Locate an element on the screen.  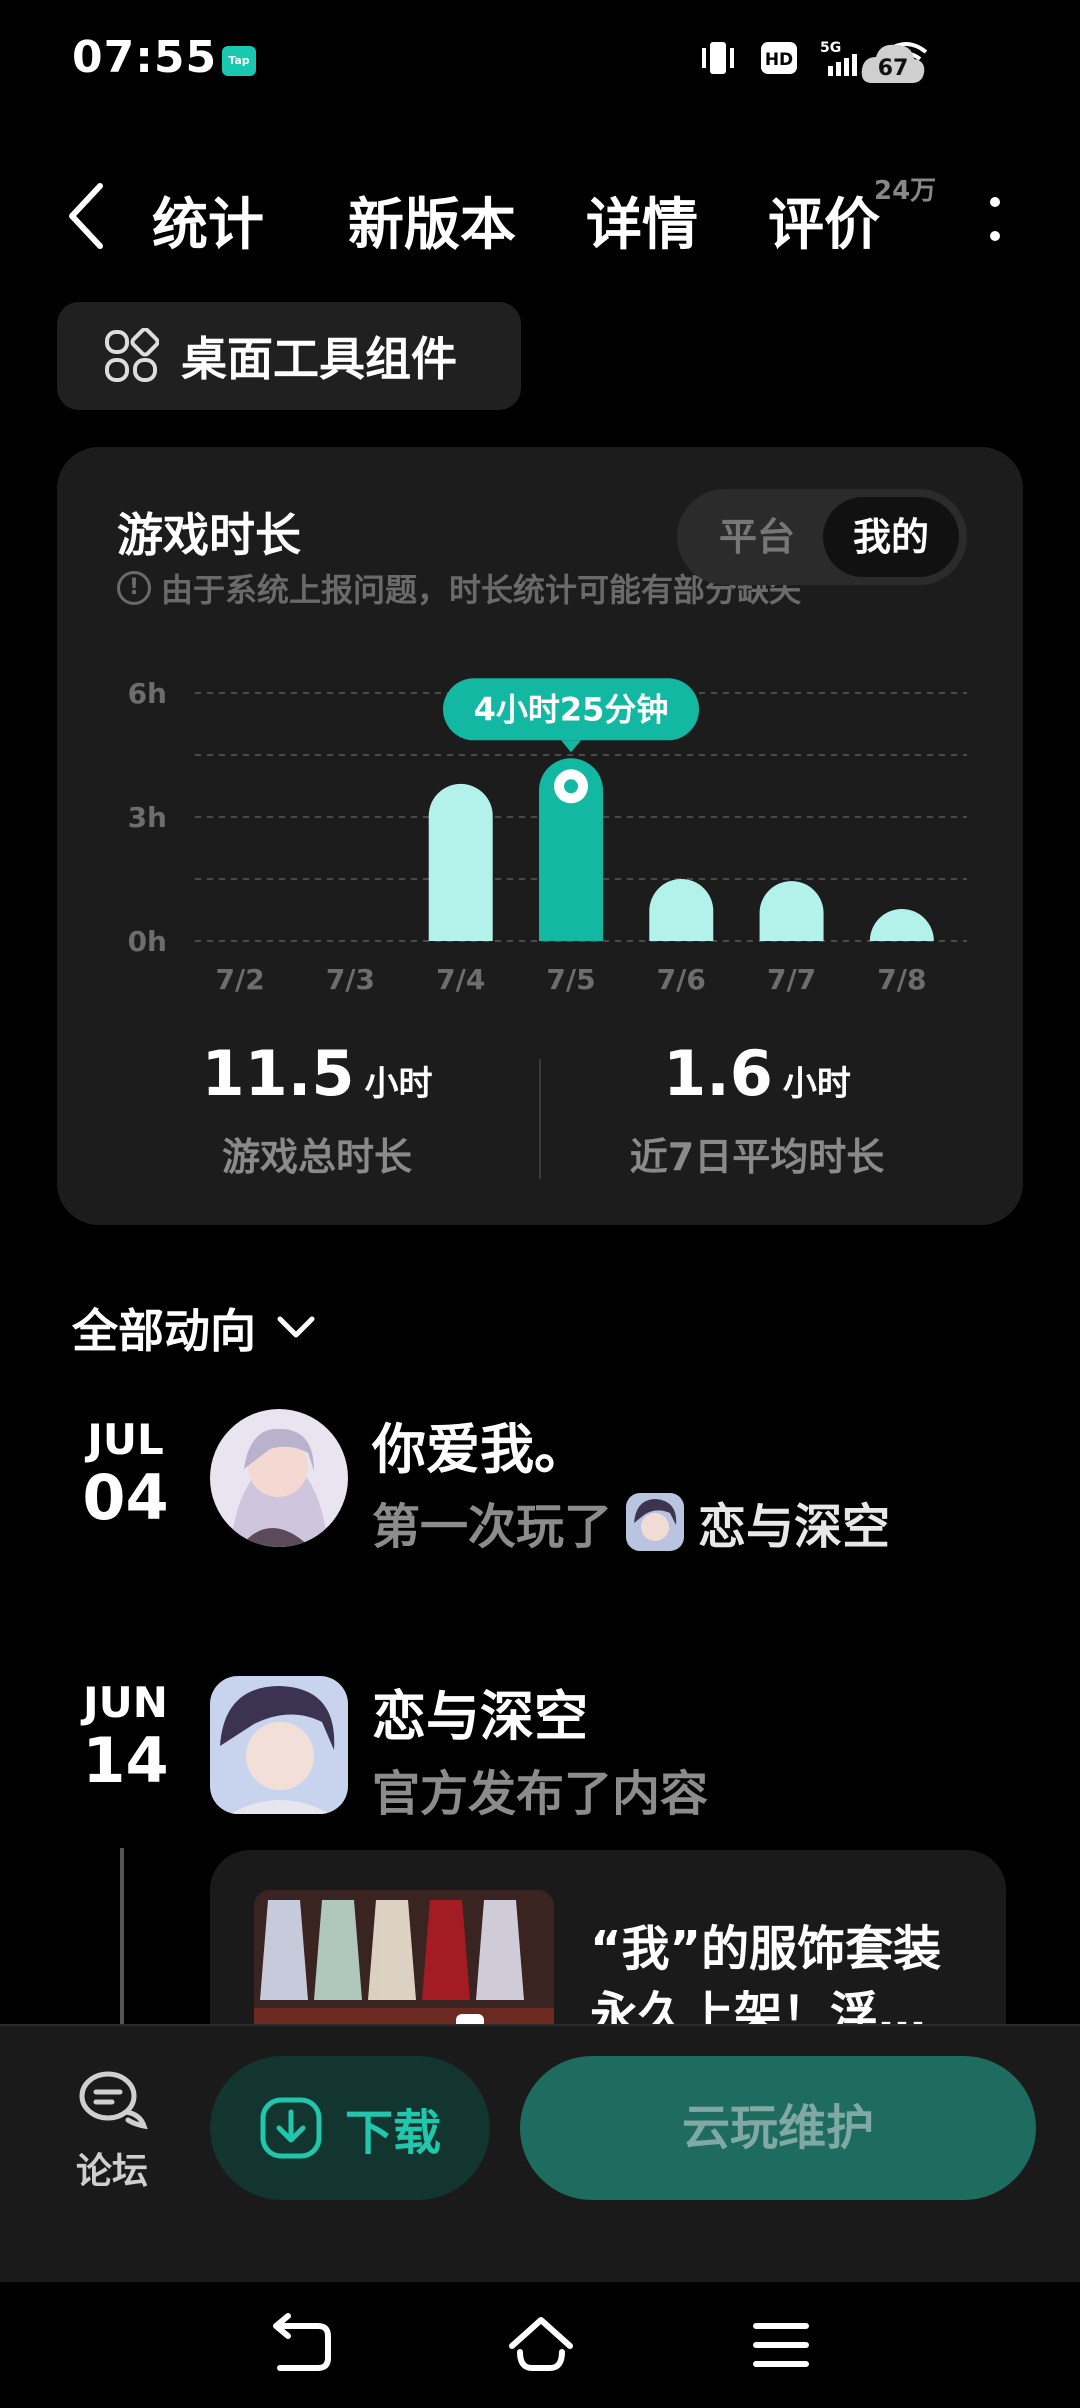
x-tick-label: 7/8 is located at coordinates (901, 979).